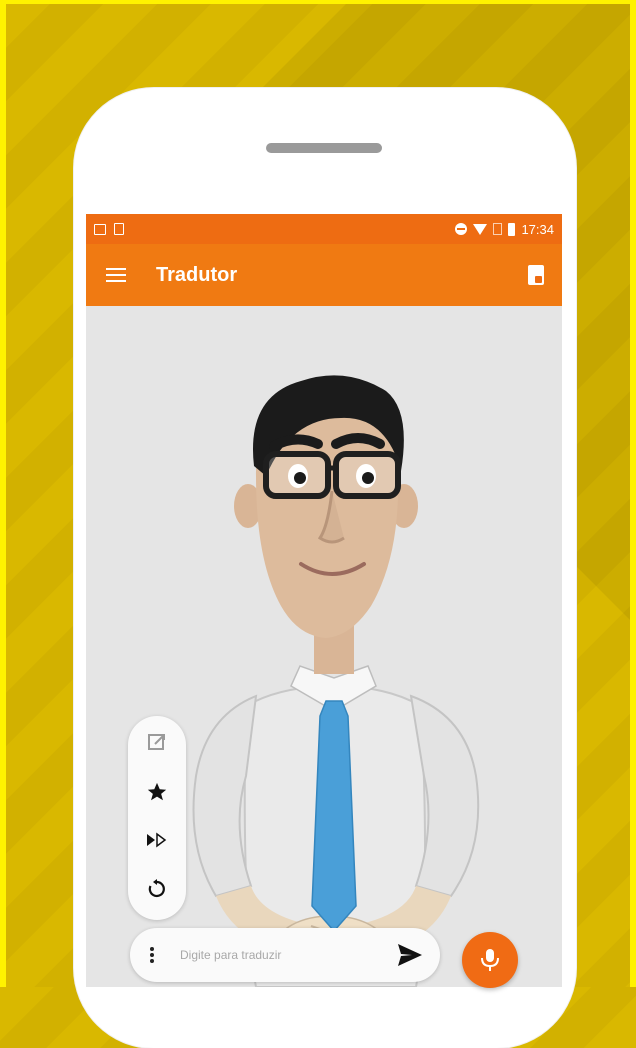  Describe the element at coordinates (537, 229) in the screenshot. I see `status-time: 17:34` at that location.